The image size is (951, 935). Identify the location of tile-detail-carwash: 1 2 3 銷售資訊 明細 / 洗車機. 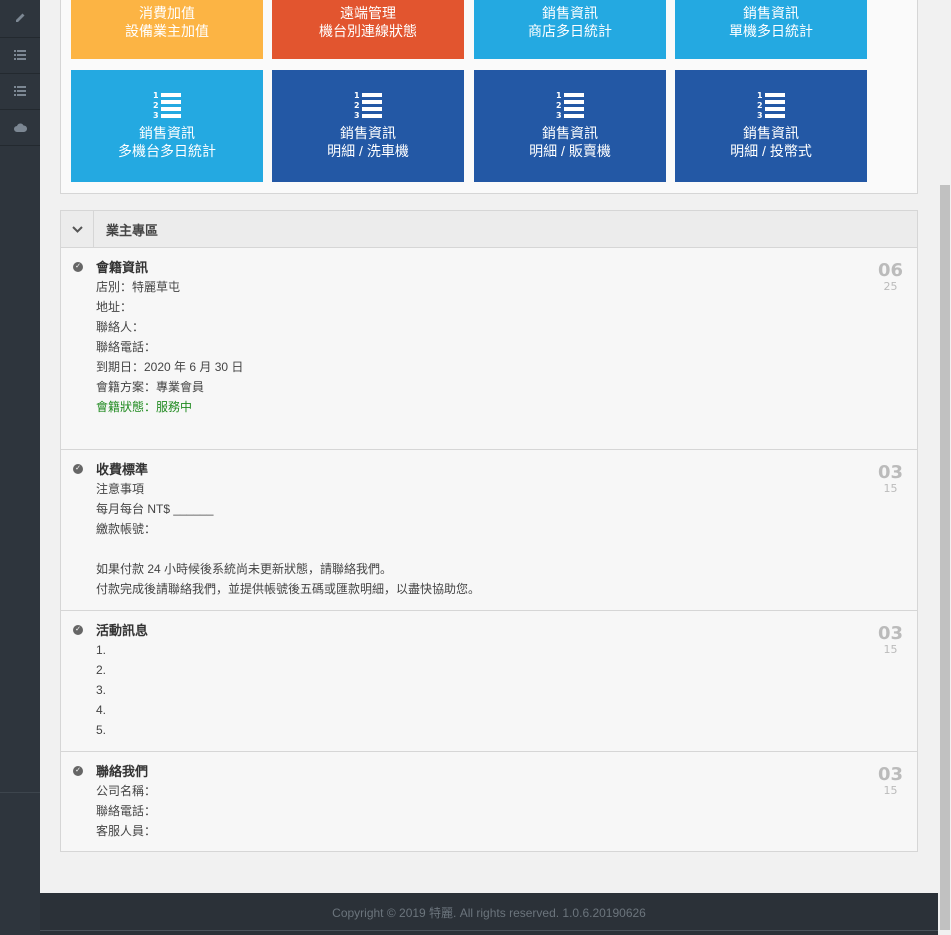
(368, 126).